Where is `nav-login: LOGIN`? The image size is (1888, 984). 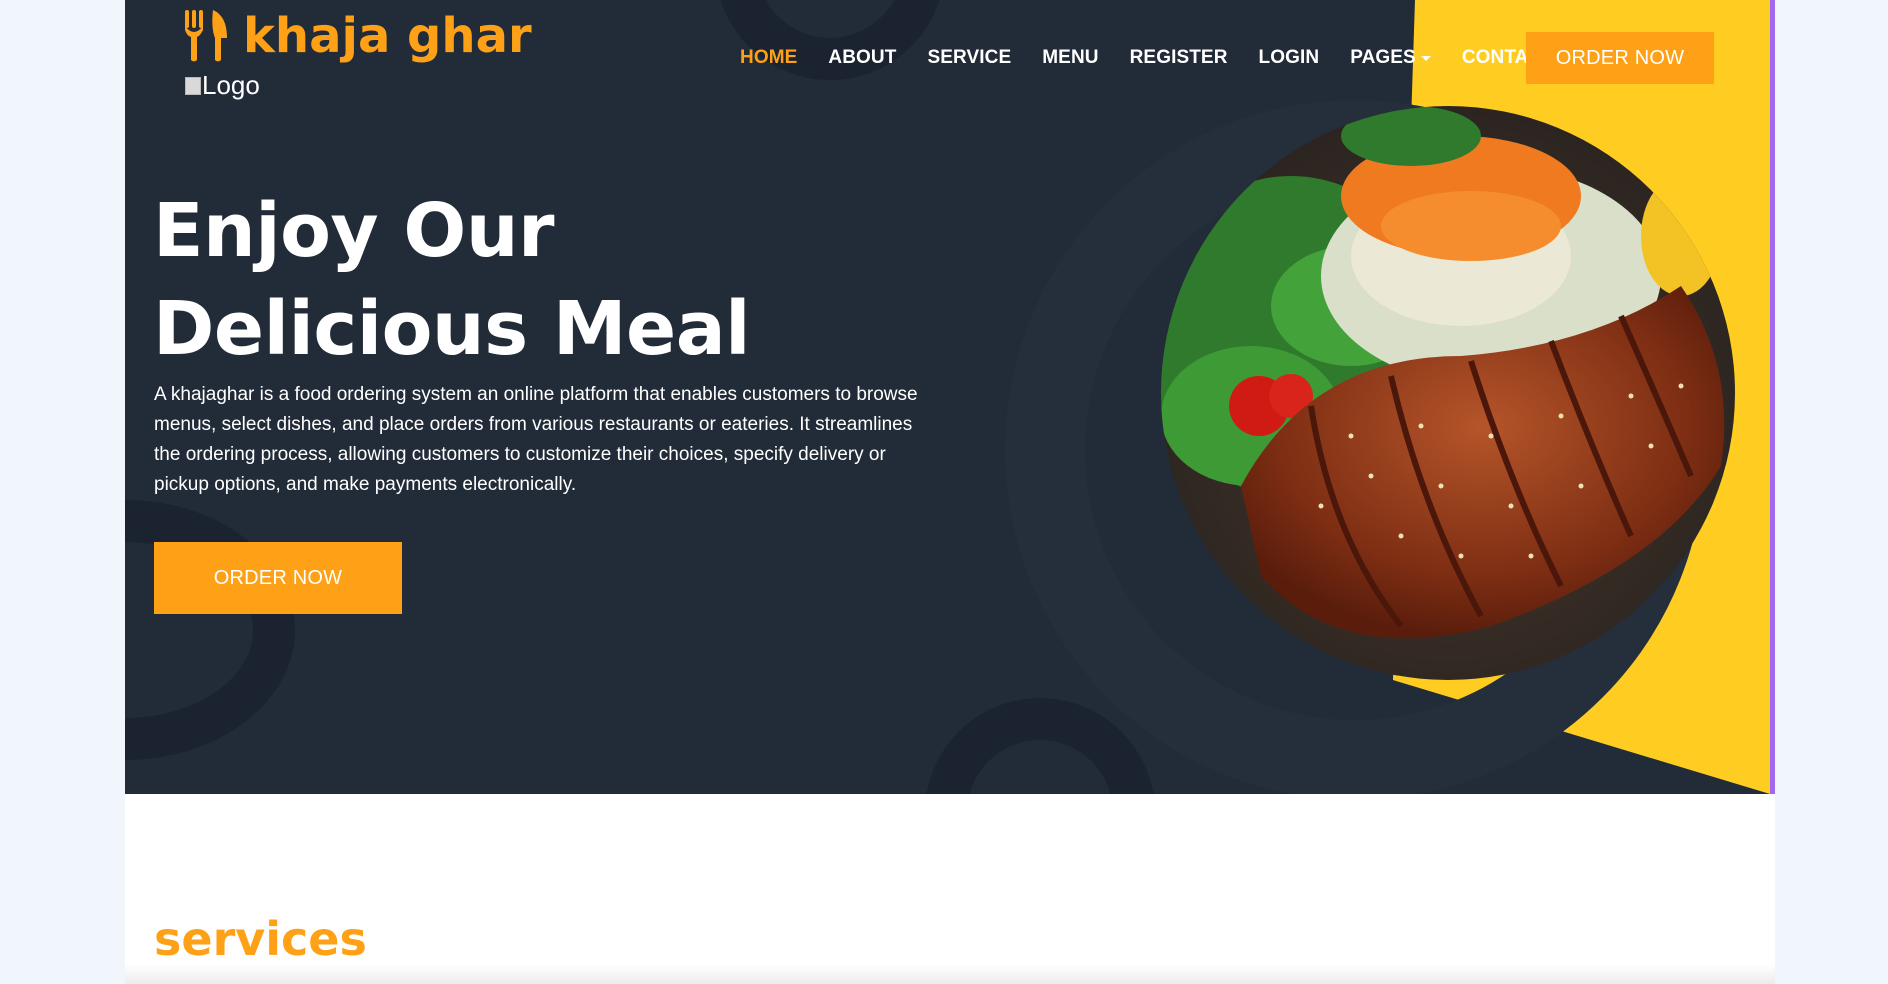 nav-login: LOGIN is located at coordinates (1289, 58).